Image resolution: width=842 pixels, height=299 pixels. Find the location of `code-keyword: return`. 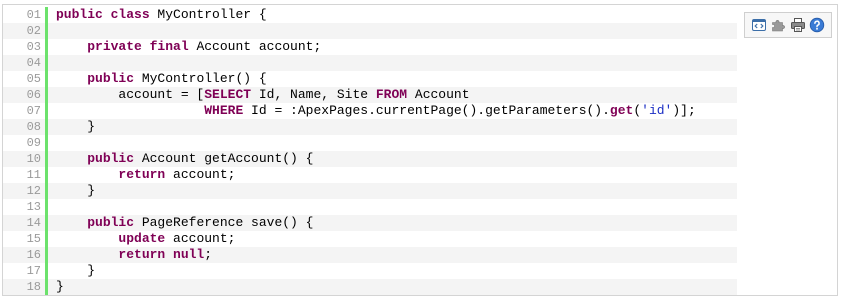

code-keyword: return is located at coordinates (142, 174).